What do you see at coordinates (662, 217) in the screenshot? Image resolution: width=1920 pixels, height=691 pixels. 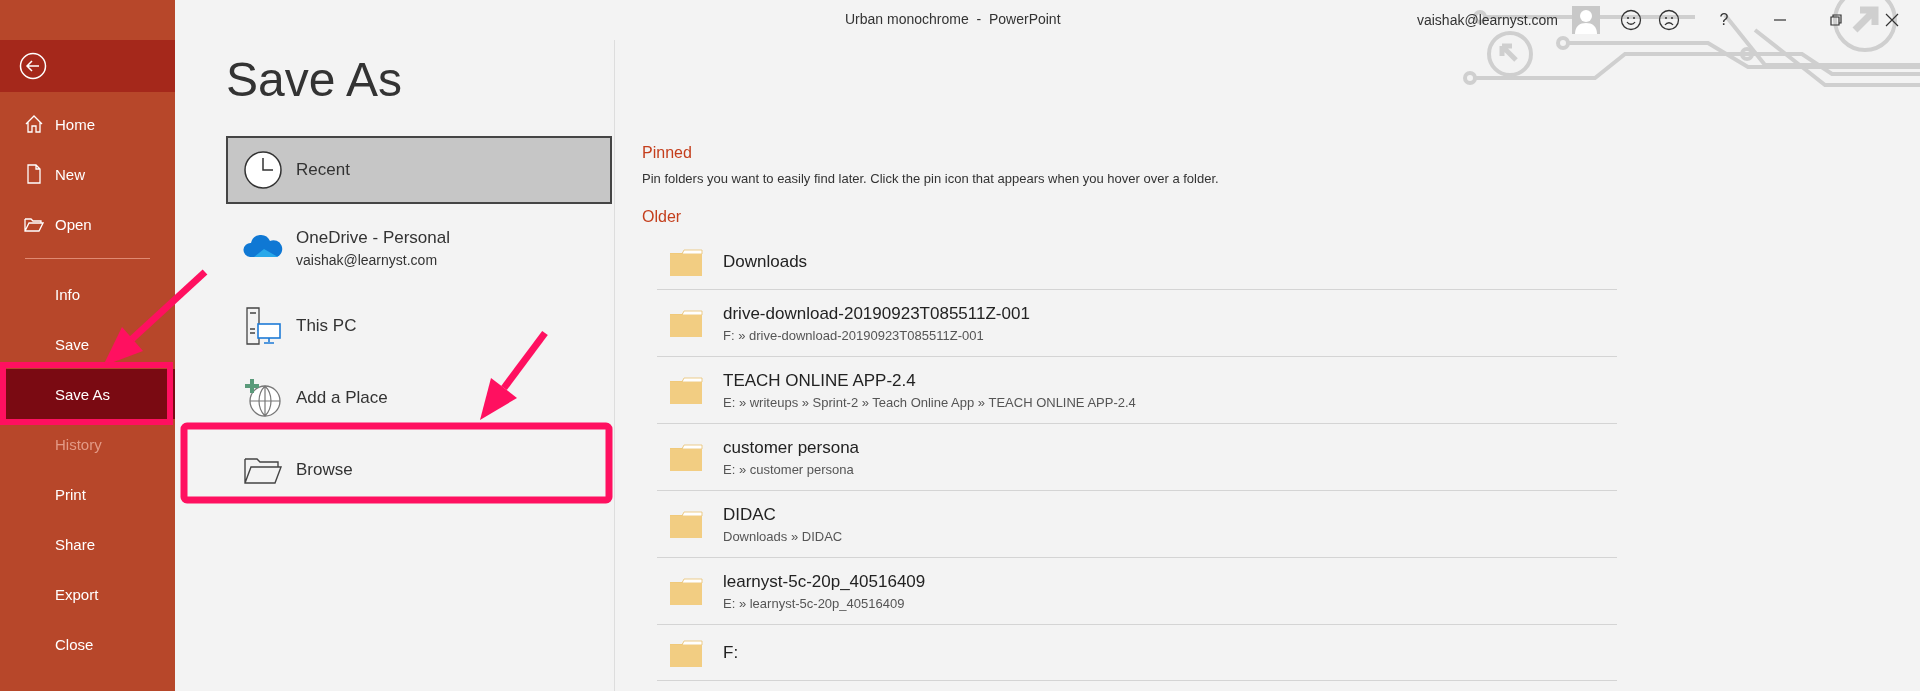 I see `section-heading: Older` at bounding box center [662, 217].